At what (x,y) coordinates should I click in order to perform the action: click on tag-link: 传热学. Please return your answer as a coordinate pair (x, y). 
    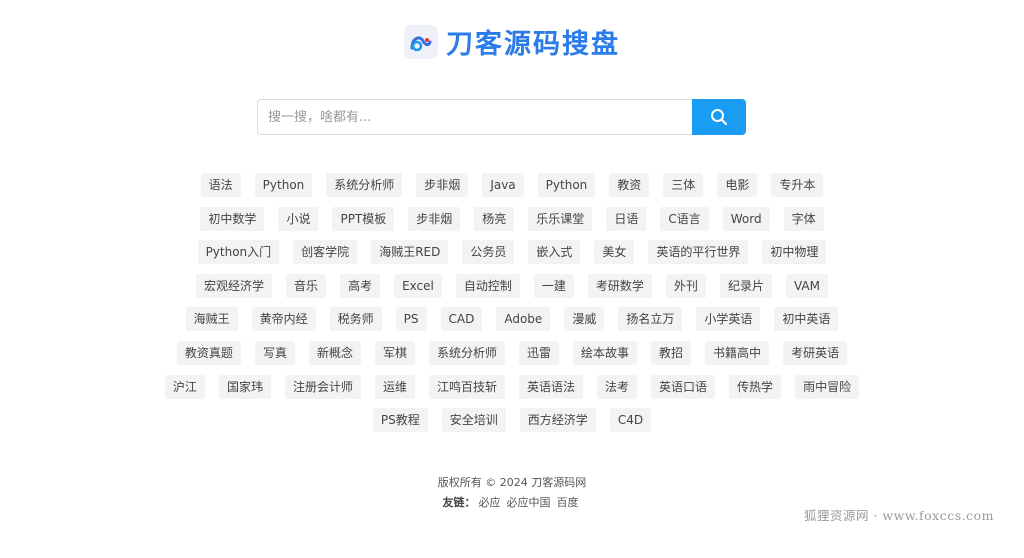
    Looking at the image, I should click on (755, 386).